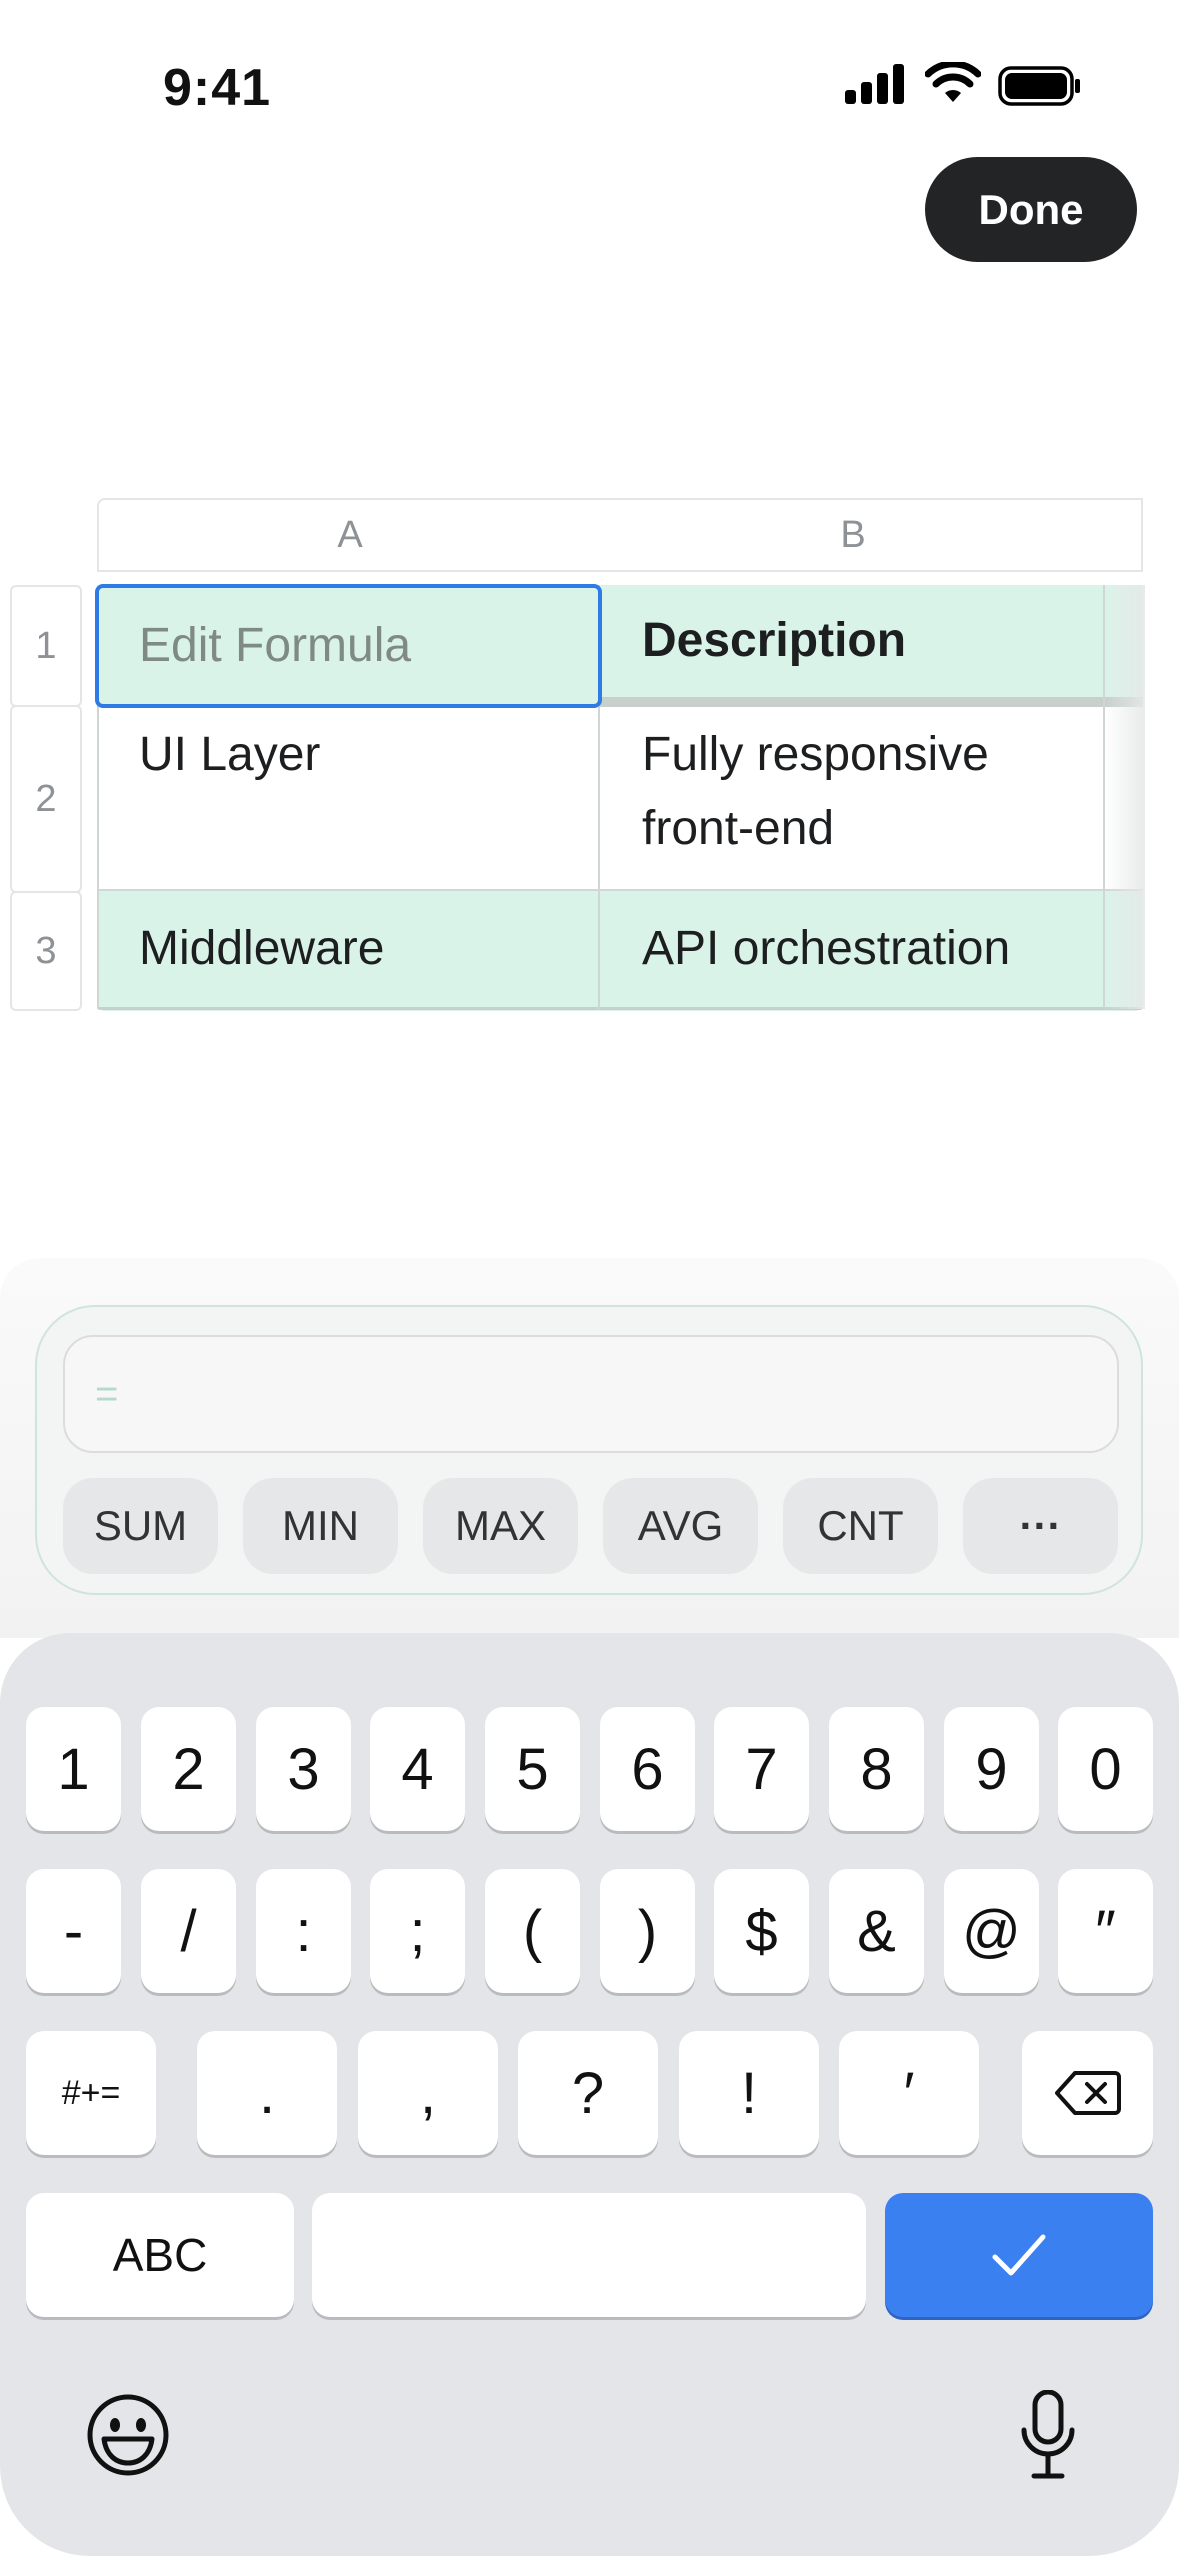  What do you see at coordinates (589, 2255) in the screenshot?
I see `space-key` at bounding box center [589, 2255].